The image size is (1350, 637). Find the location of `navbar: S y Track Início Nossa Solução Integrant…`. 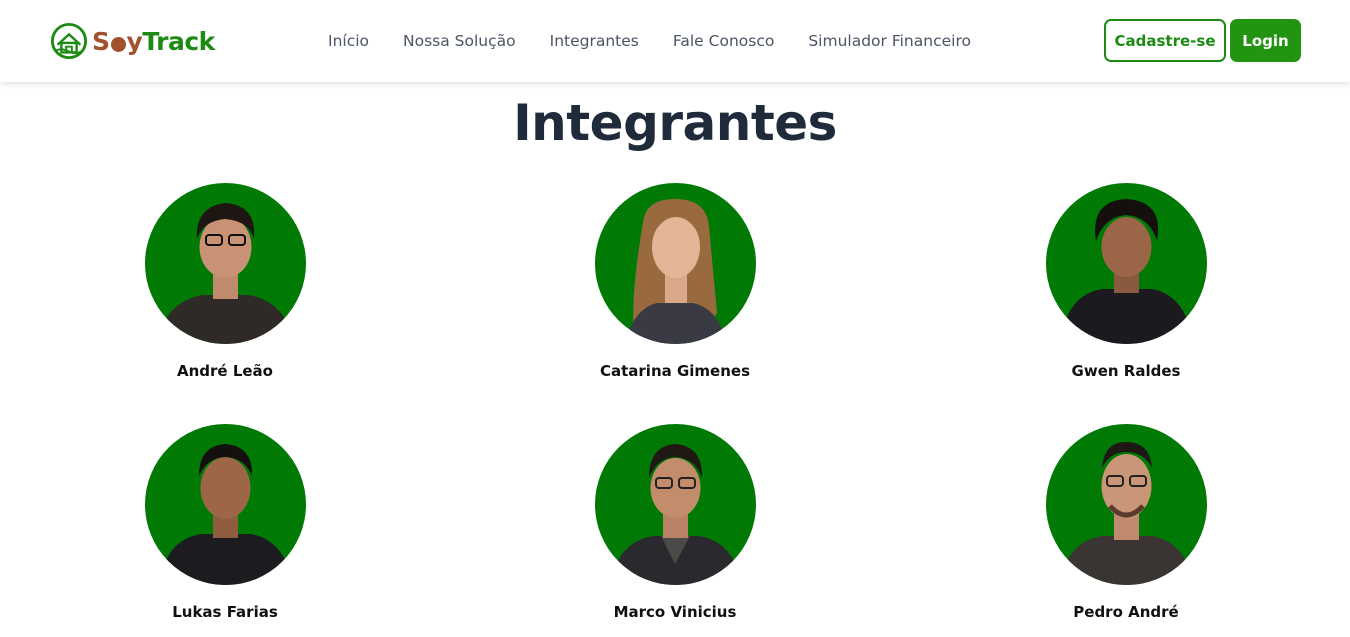

navbar: S y Track Início Nossa Solução Integrant… is located at coordinates (675, 41).